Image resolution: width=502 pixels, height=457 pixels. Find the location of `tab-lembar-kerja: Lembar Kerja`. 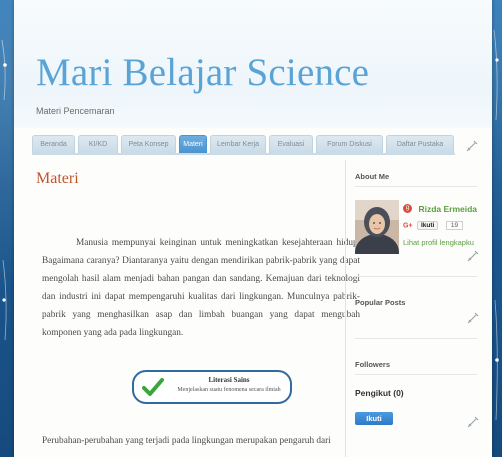

tab-lembar-kerja: Lembar Kerja is located at coordinates (238, 144).